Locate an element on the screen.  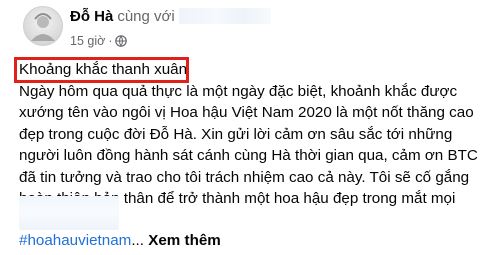
author-avatar is located at coordinates (43, 26).